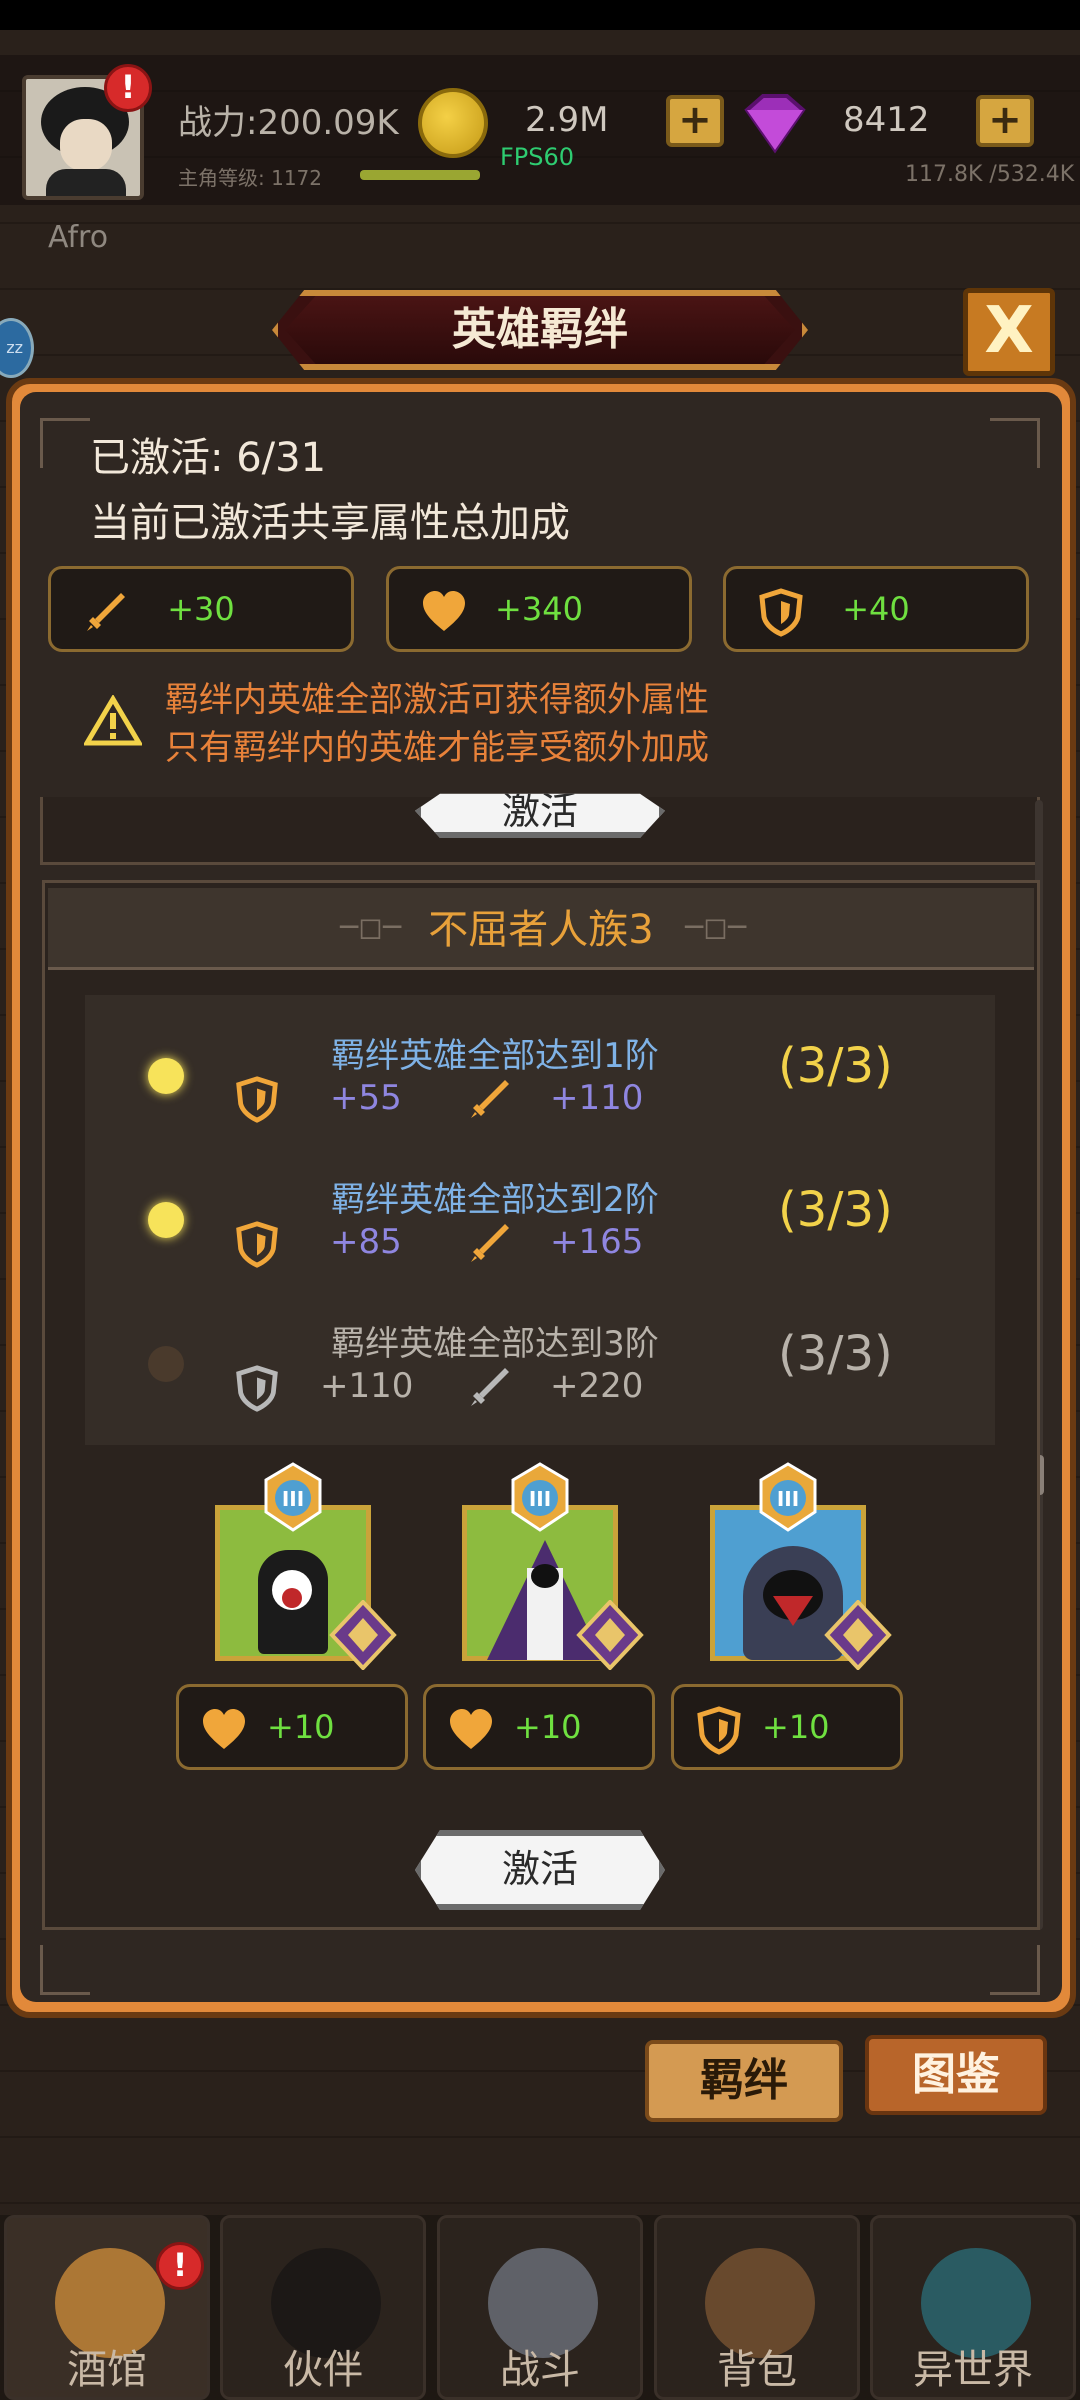 The width and height of the screenshot is (1080, 2400). Describe the element at coordinates (540, 2307) in the screenshot. I see `nav-battle: 战斗` at that location.